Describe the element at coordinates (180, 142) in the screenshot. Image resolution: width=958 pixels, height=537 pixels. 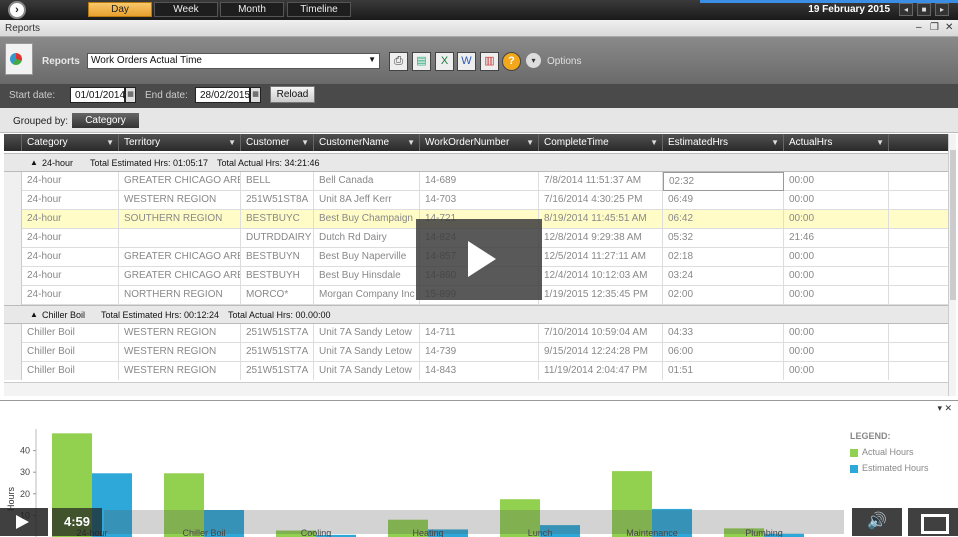
I see `column-header-territory: Territory ▼` at that location.